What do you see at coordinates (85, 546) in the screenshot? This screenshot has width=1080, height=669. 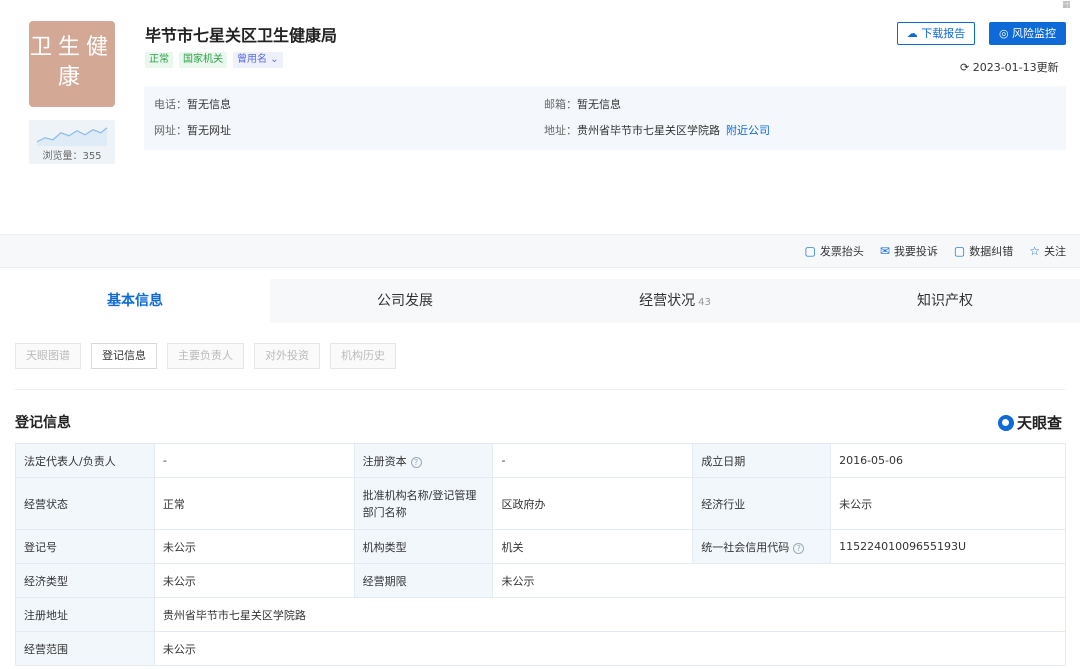 I see `reg-no-label: 登记号` at bounding box center [85, 546].